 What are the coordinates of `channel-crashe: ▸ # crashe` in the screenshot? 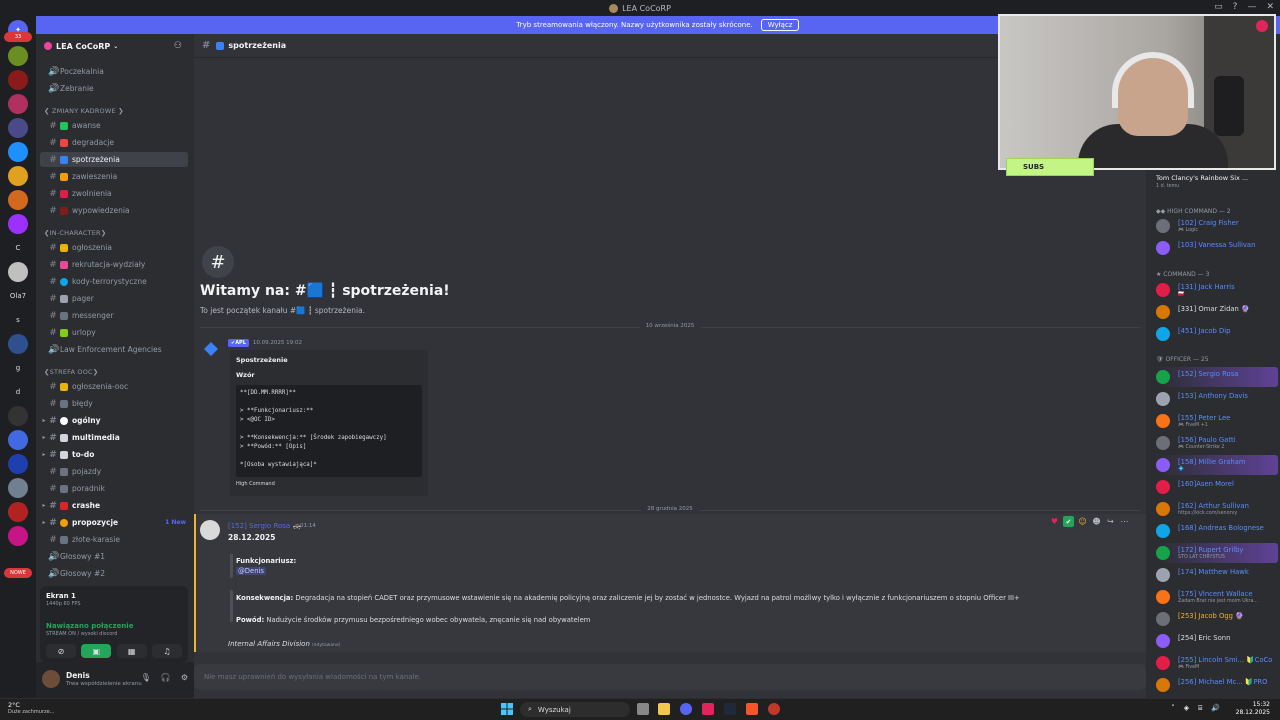 It's located at (114, 505).